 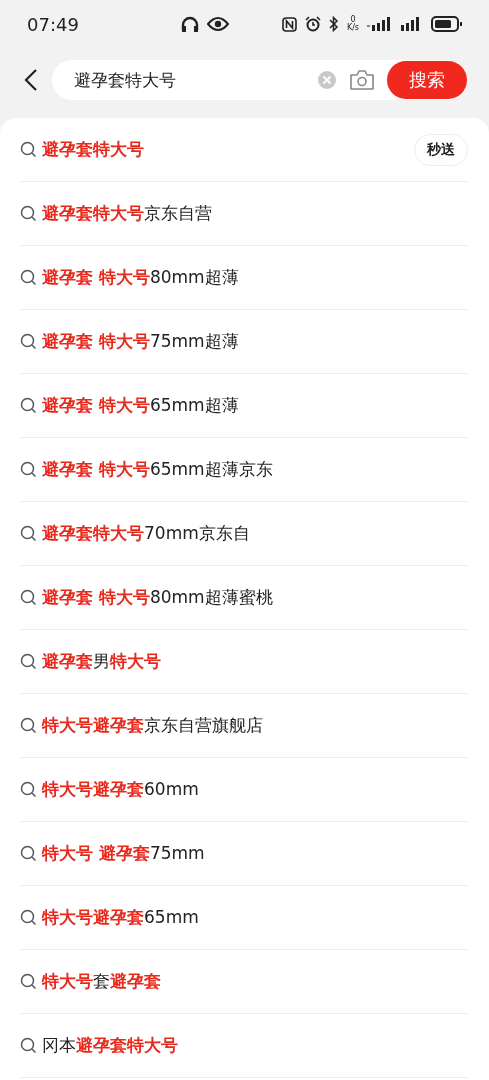 I want to click on alarm-icon, so click(x=312, y=24).